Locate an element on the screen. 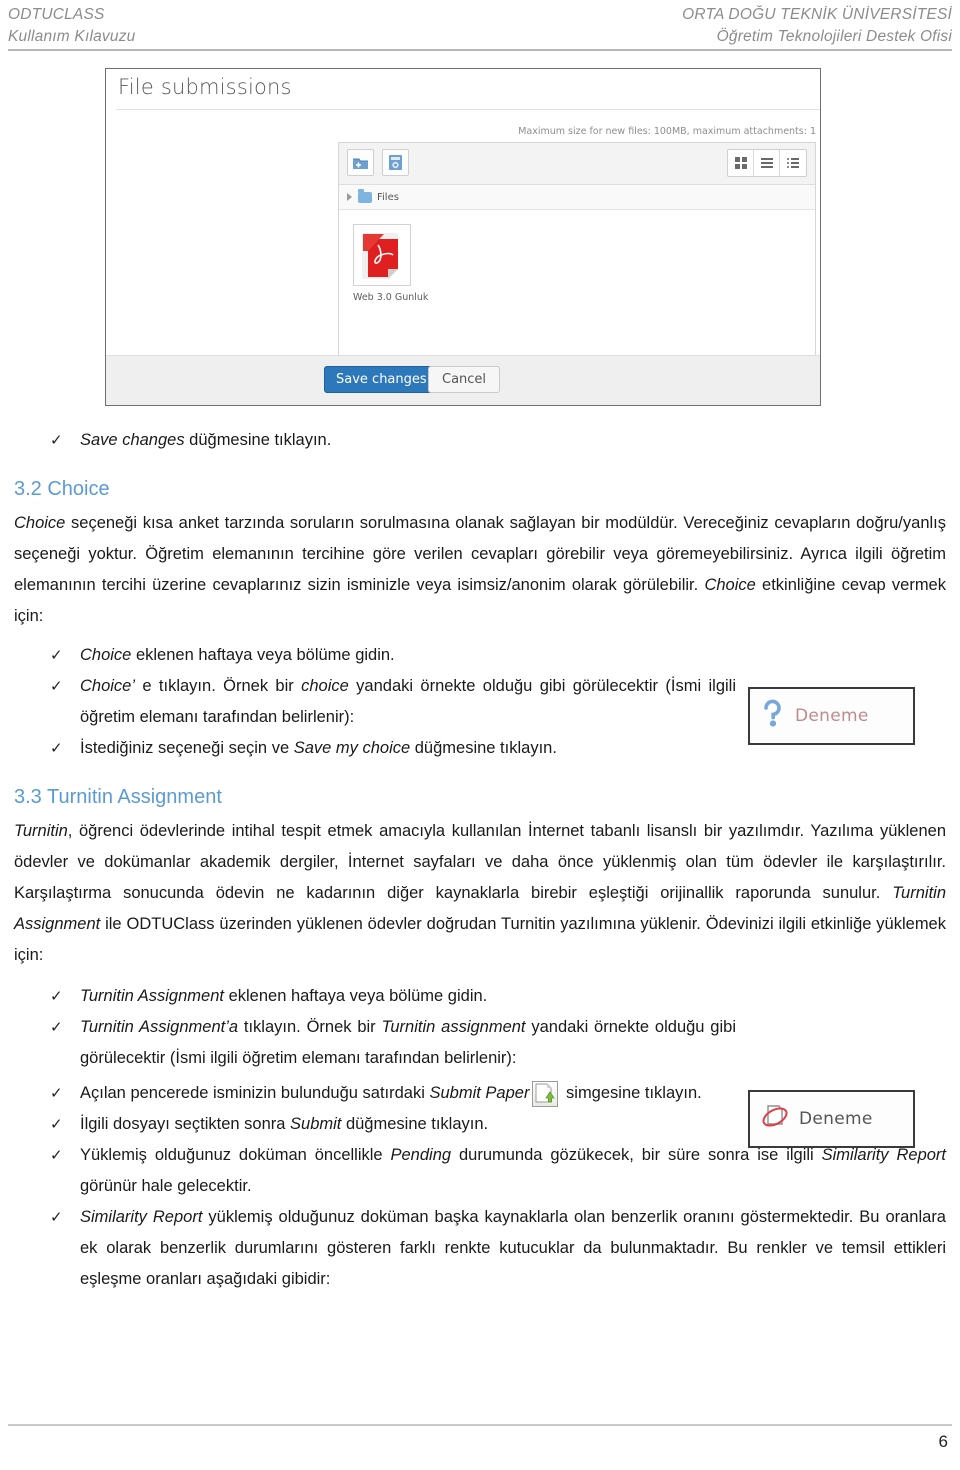 The image size is (960, 1470). choice-b1-i1: Choice is located at coordinates (106, 655).